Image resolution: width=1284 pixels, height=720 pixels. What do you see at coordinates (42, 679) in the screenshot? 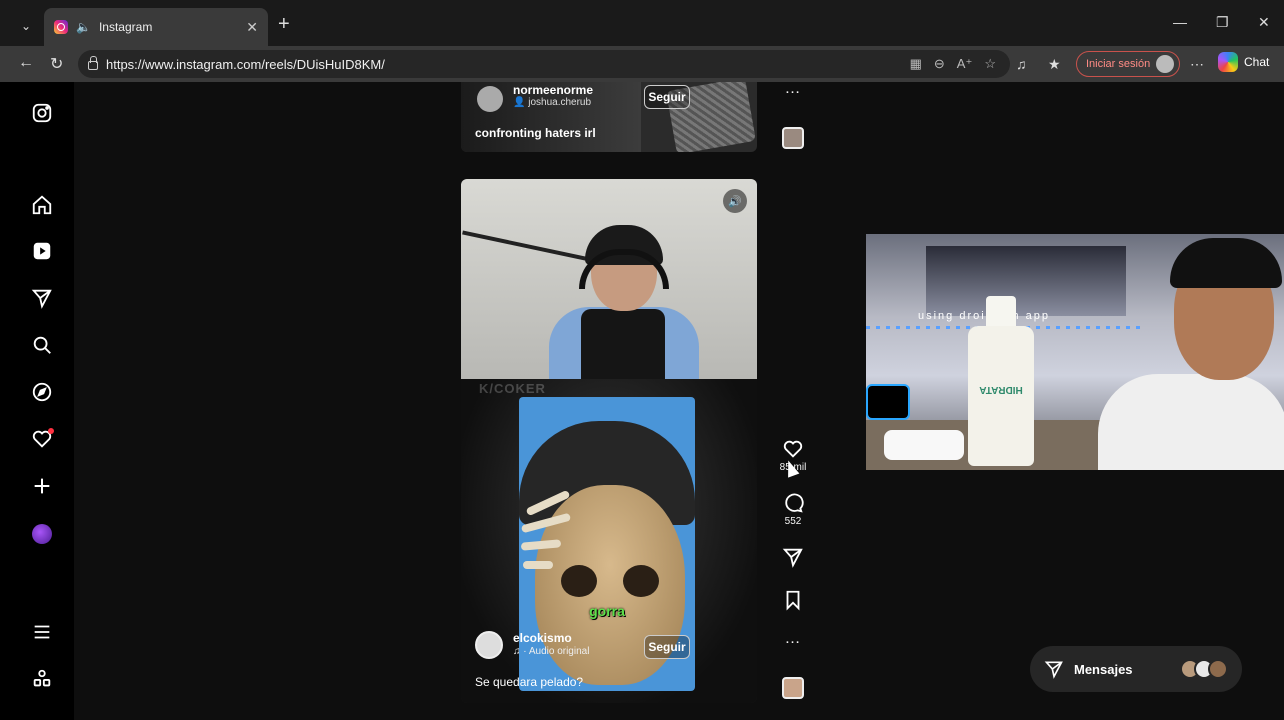
I see `also-from-meta-icon` at bounding box center [42, 679].